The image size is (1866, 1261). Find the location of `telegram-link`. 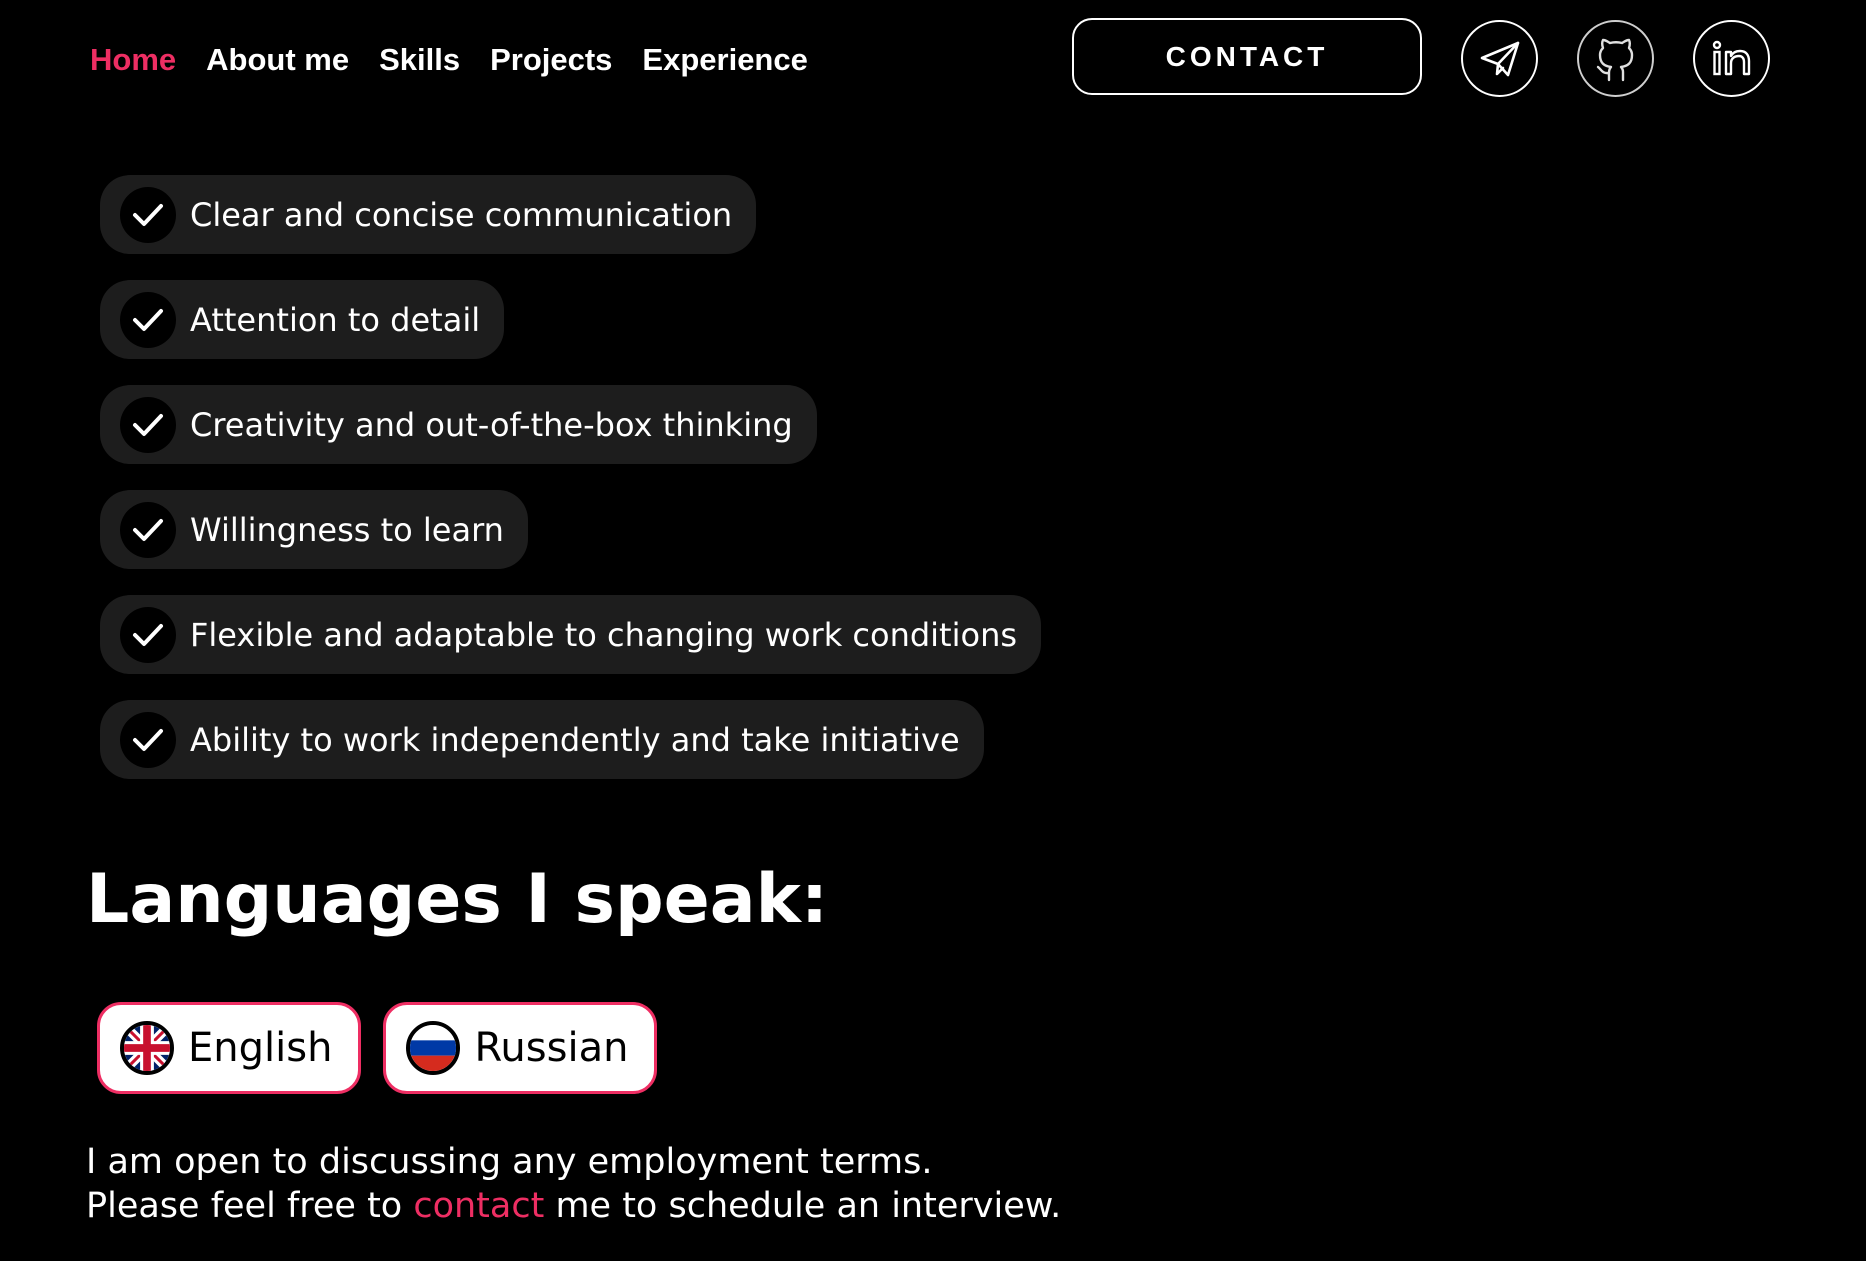

telegram-link is located at coordinates (1499, 58).